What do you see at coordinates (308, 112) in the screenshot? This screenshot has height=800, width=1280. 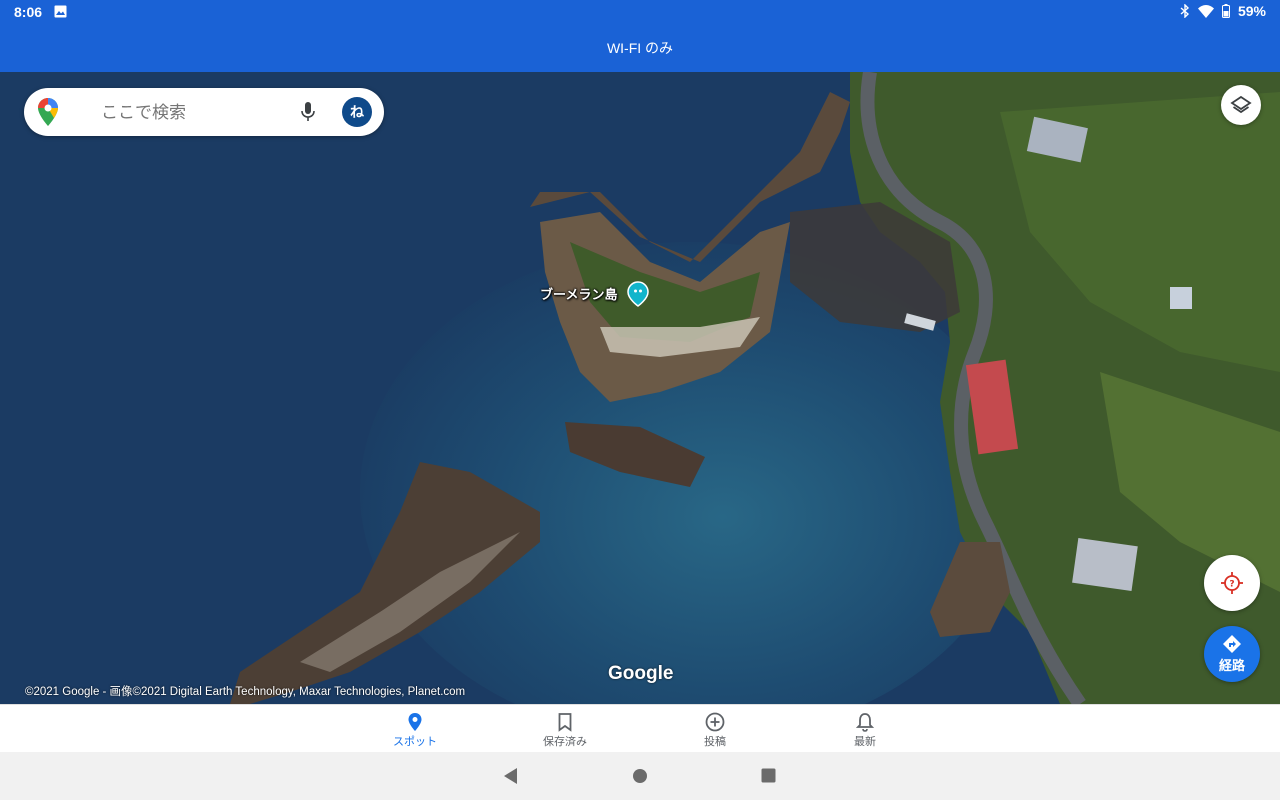 I see `microphone-icon` at bounding box center [308, 112].